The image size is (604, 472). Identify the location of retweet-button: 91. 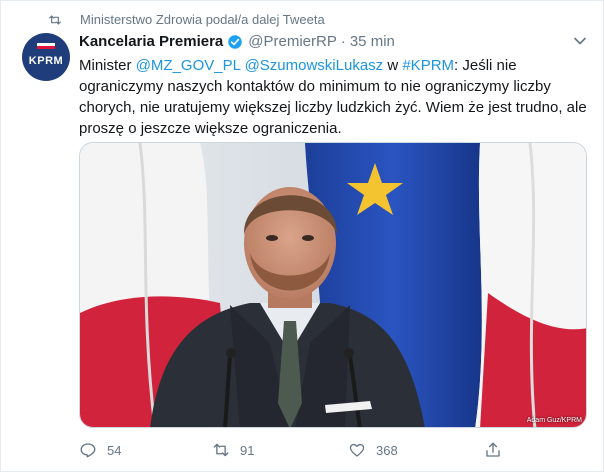
(233, 450).